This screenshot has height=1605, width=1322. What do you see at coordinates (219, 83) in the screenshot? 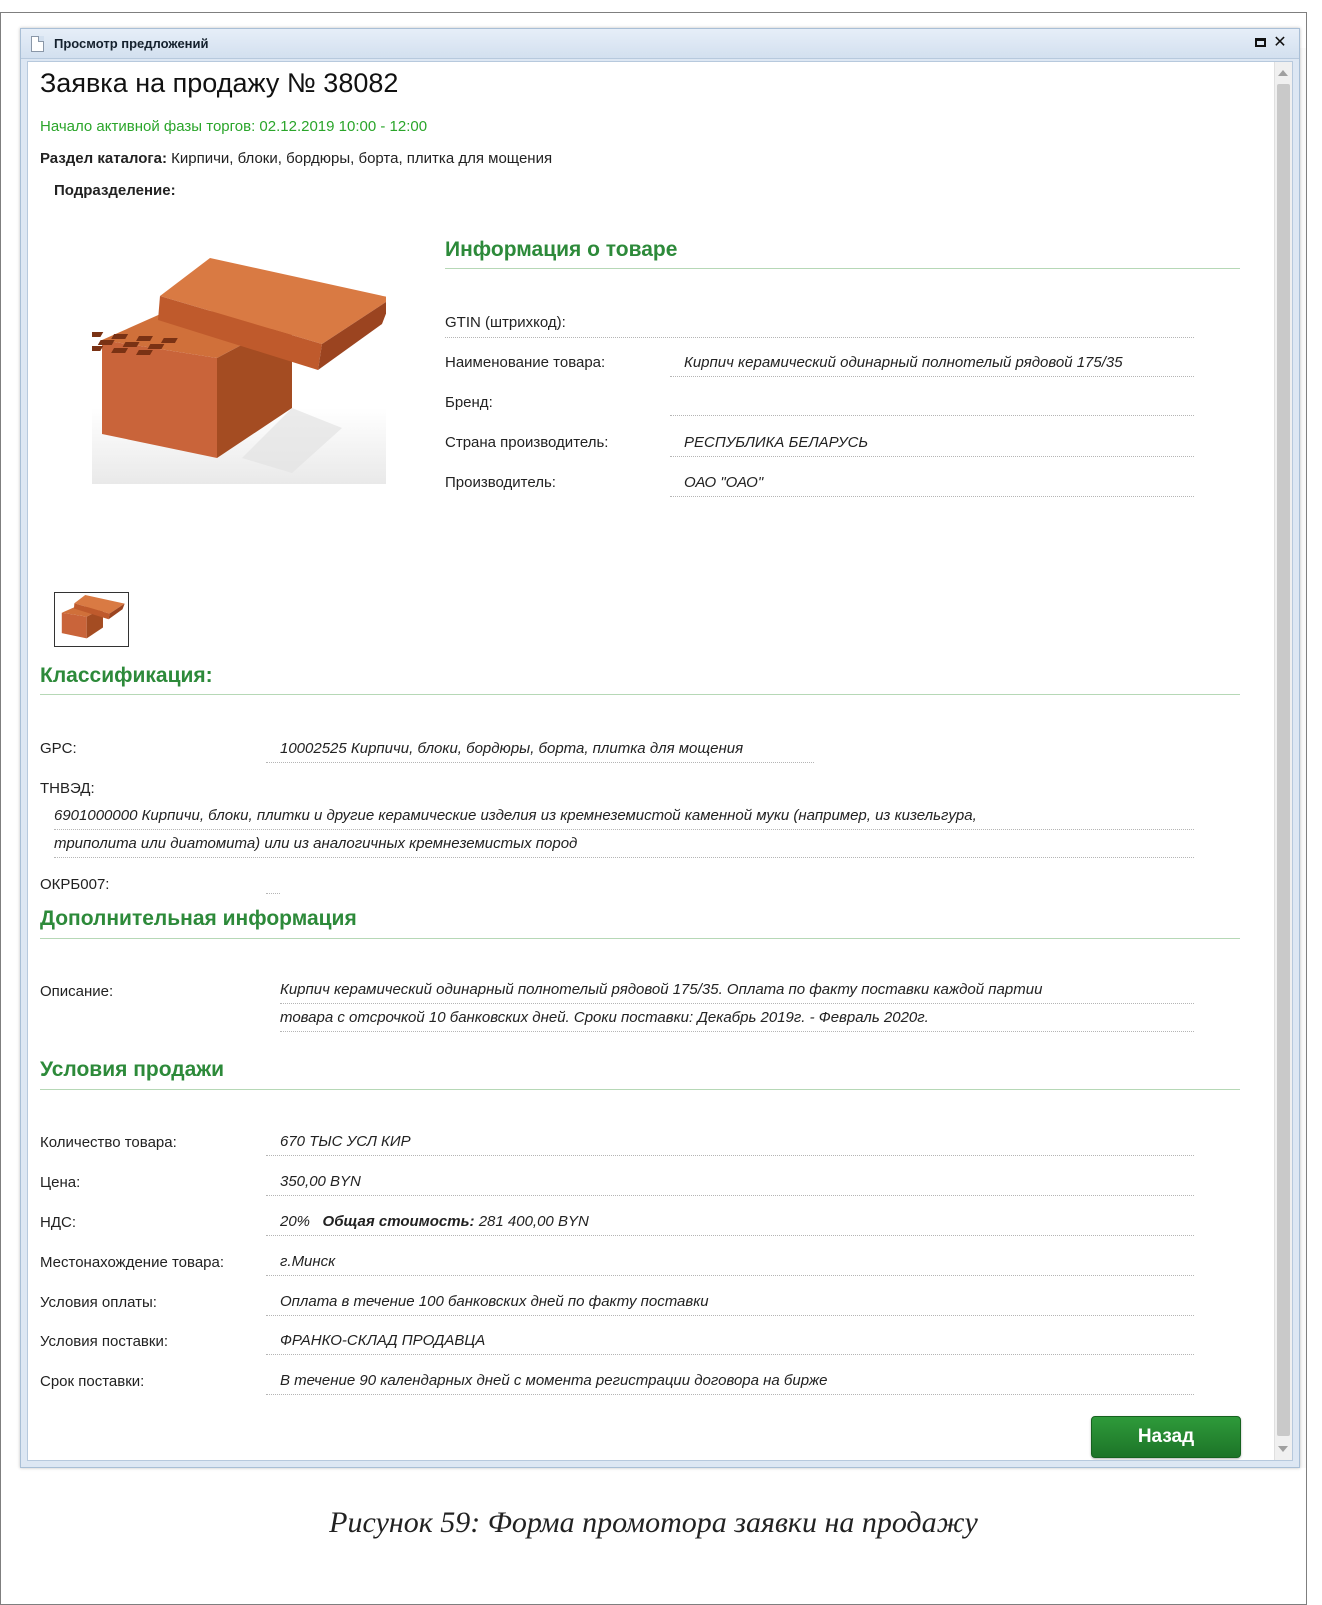
I see `page-title: Заявка на продажу № 38082` at bounding box center [219, 83].